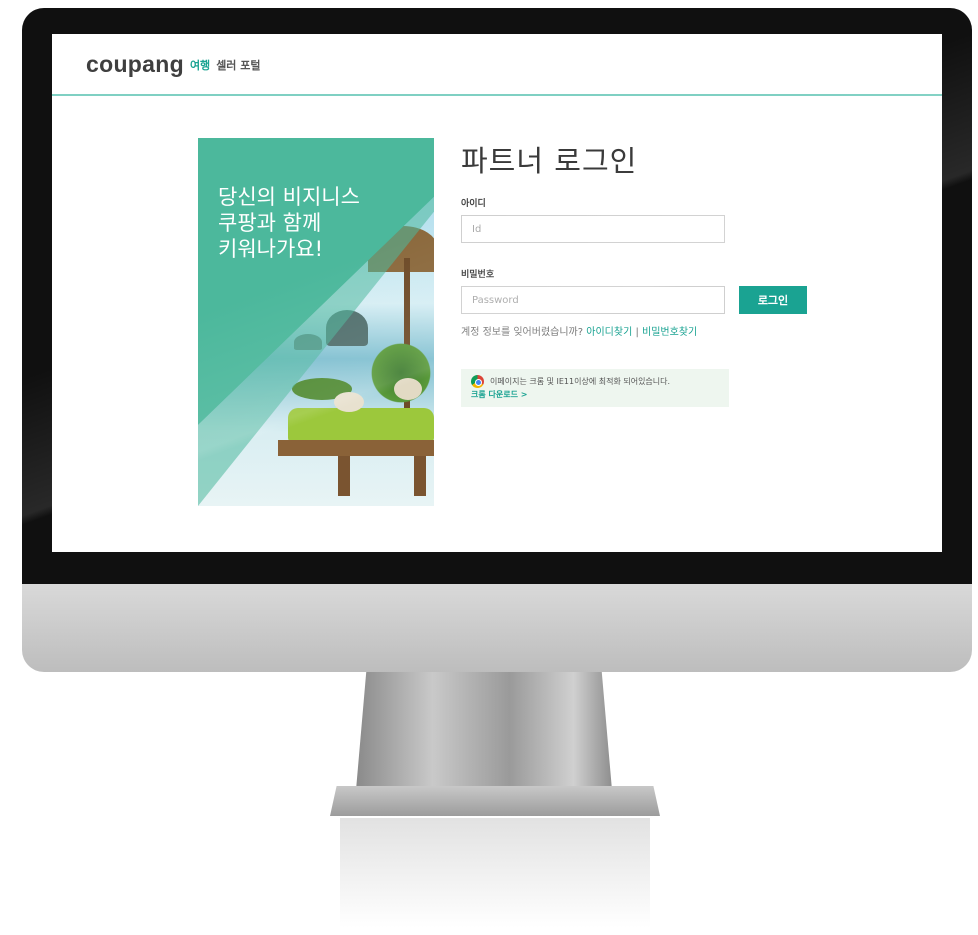 Image resolution: width=978 pixels, height=935 pixels. Describe the element at coordinates (495, 873) in the screenshot. I see `stand-reflection` at that location.